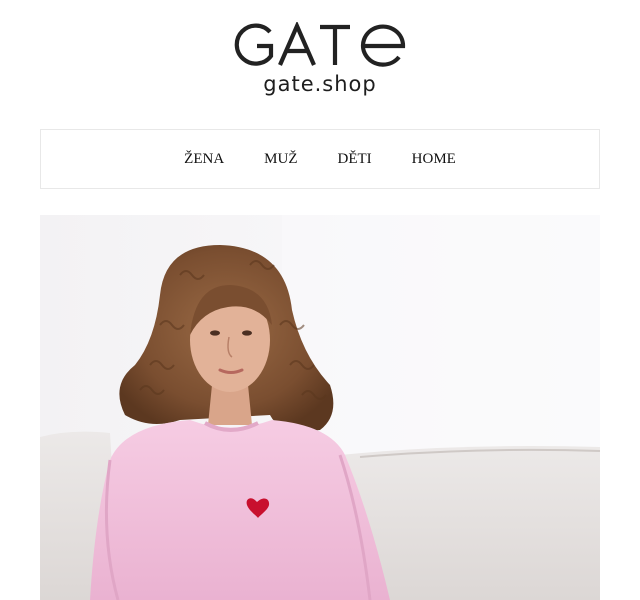 The height and width of the screenshot is (600, 640). What do you see at coordinates (204, 159) in the screenshot?
I see `nav-item-zena: ŽENA` at bounding box center [204, 159].